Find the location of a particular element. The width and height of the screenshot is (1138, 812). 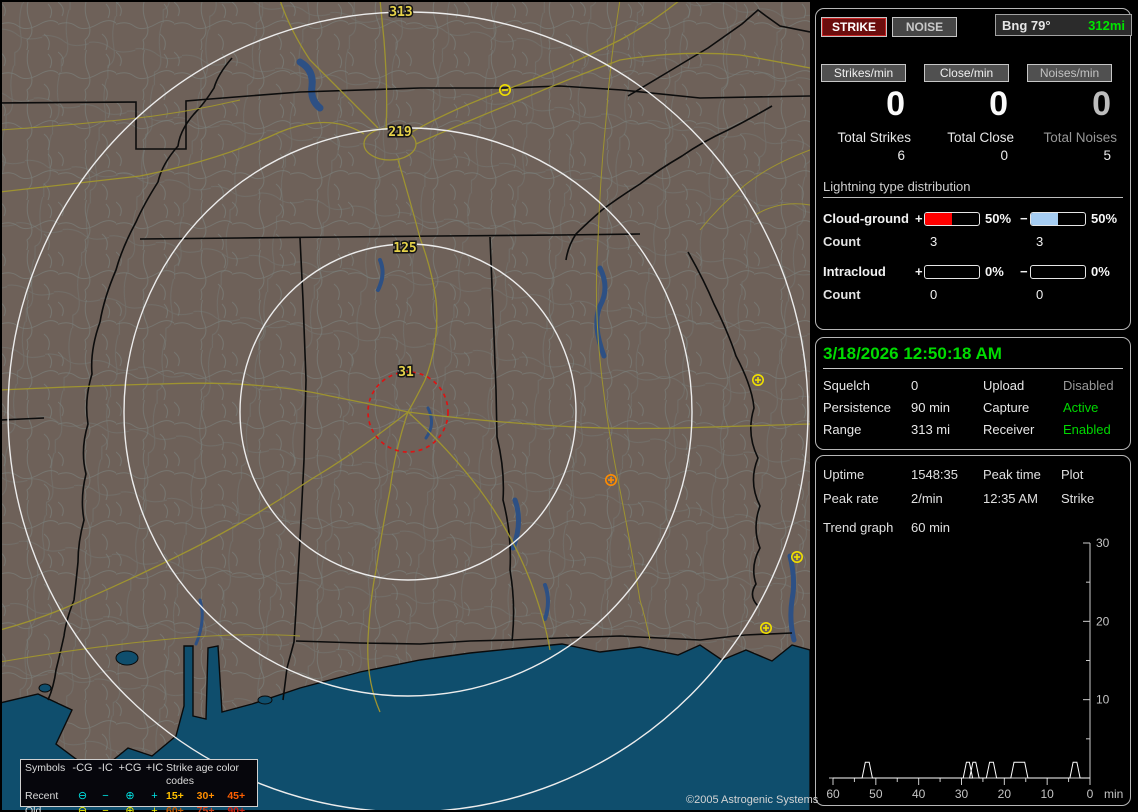

total-noises-value: 5 is located at coordinates (1107, 155).